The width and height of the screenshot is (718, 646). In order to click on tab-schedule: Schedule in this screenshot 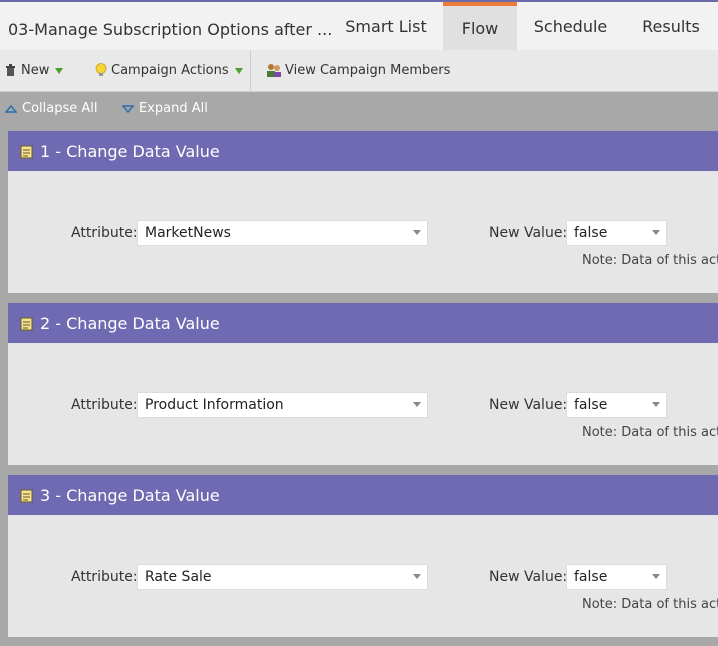, I will do `click(570, 26)`.